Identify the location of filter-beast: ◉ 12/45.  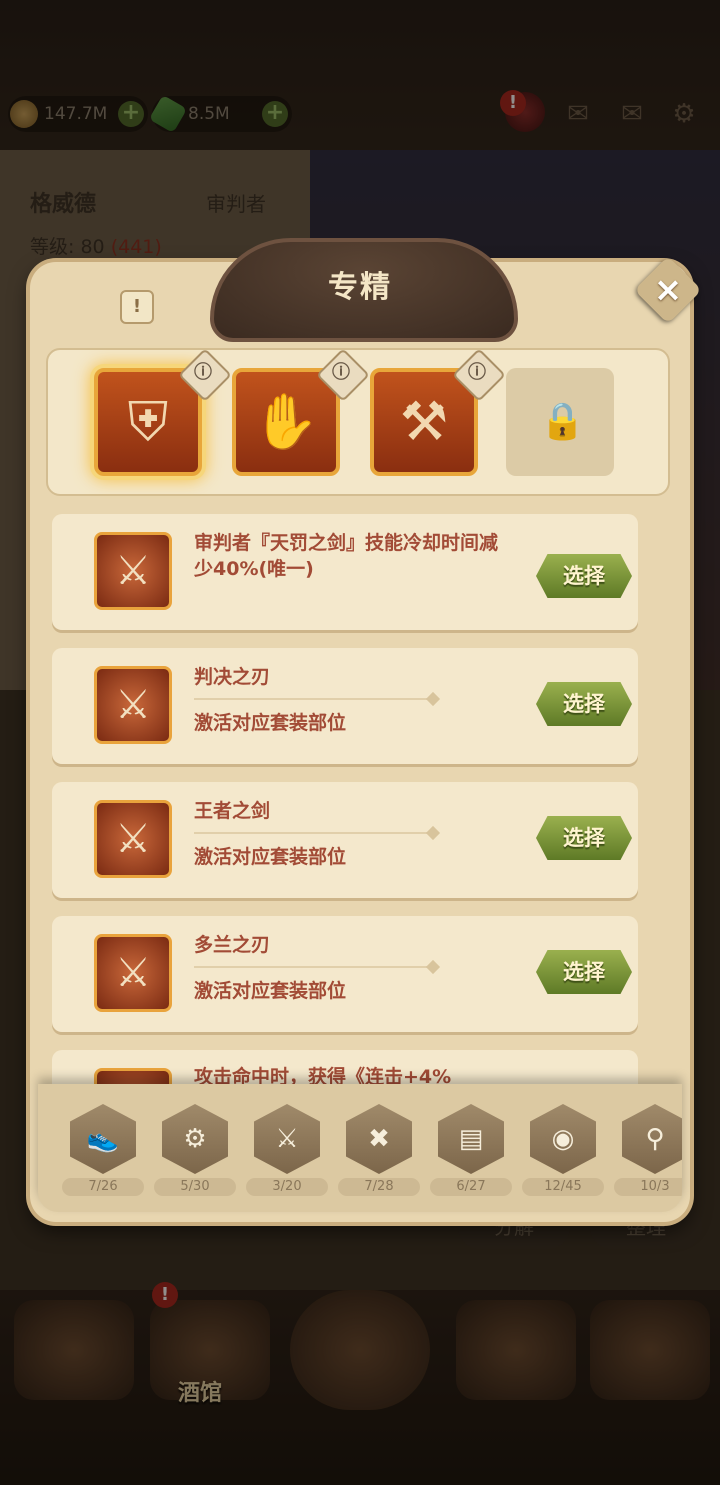
(563, 1150).